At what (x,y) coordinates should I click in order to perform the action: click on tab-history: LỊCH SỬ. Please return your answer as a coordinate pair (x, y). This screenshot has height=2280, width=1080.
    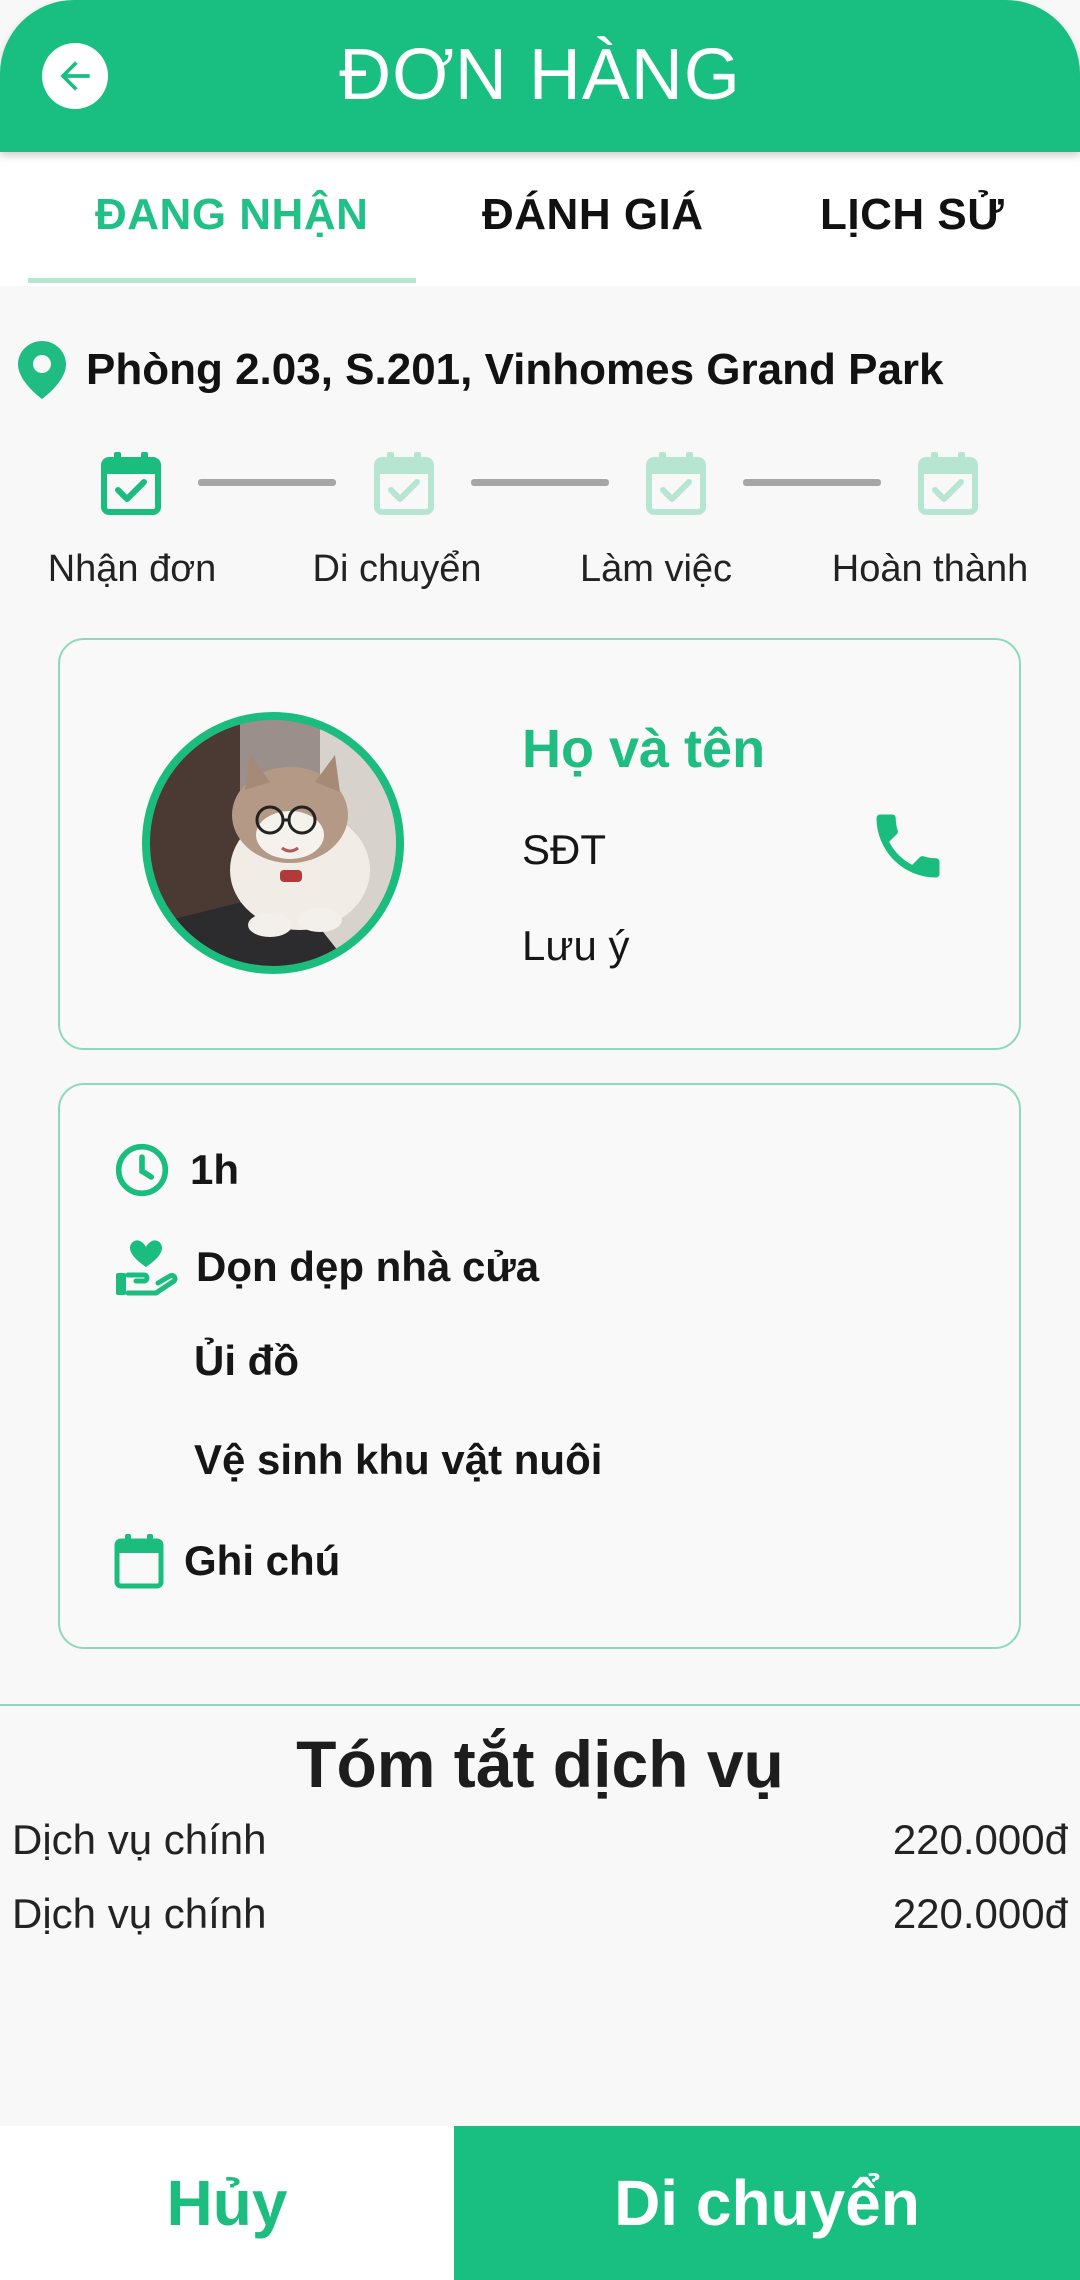
    Looking at the image, I should click on (912, 215).